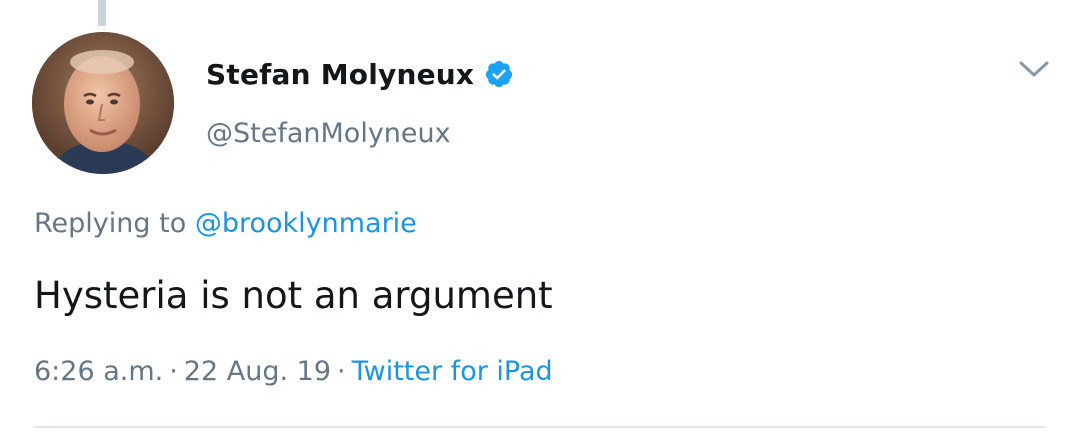  I want to click on tweet-source-link: Twitter for iPad, so click(452, 371).